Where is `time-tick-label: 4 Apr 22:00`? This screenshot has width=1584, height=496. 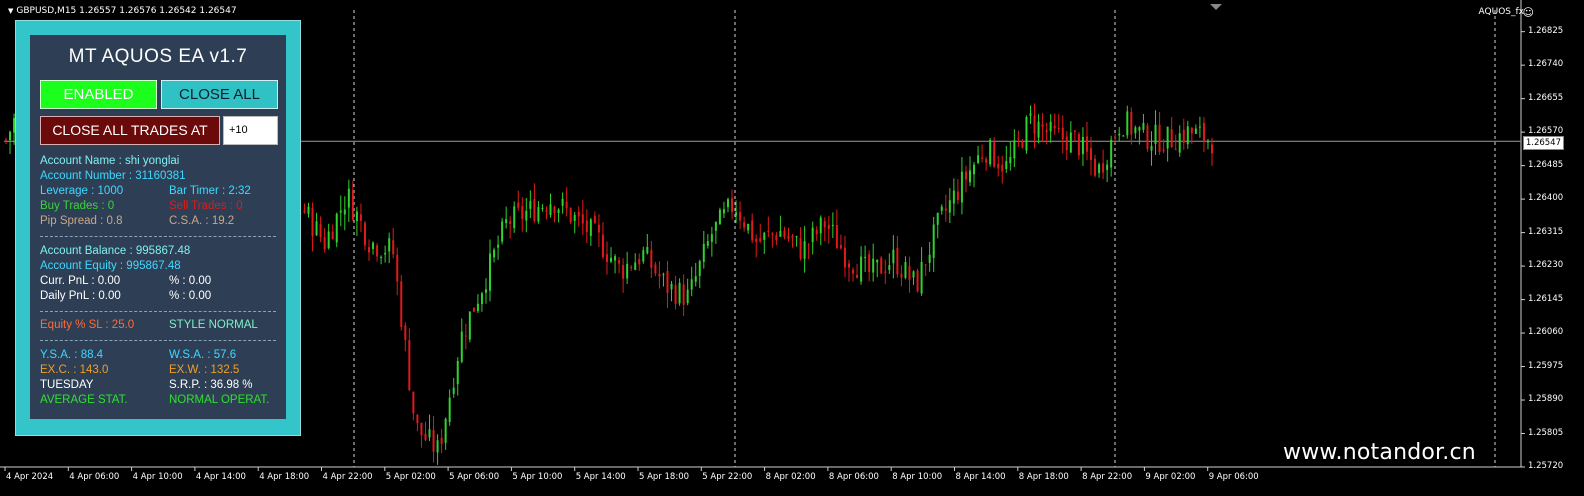 time-tick-label: 4 Apr 22:00 is located at coordinates (347, 477).